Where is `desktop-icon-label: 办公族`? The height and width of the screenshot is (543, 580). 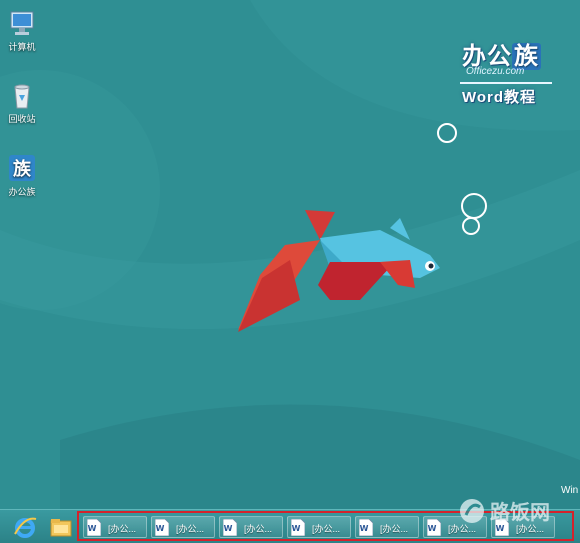
desktop-icon-label: 办公族 is located at coordinates (22, 192).